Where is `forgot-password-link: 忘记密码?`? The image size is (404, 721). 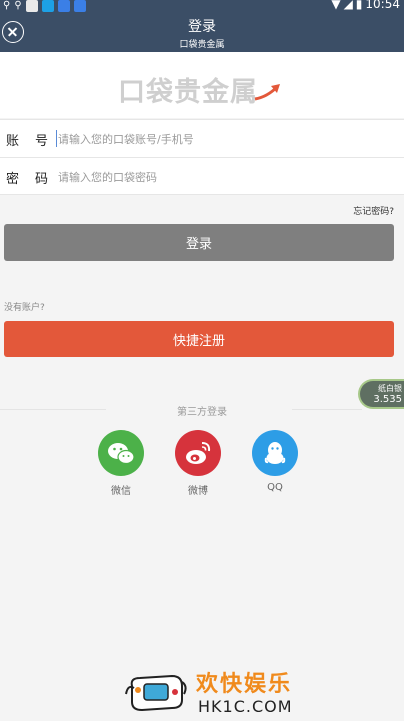
forgot-password-link: 忘记密码? is located at coordinates (373, 210).